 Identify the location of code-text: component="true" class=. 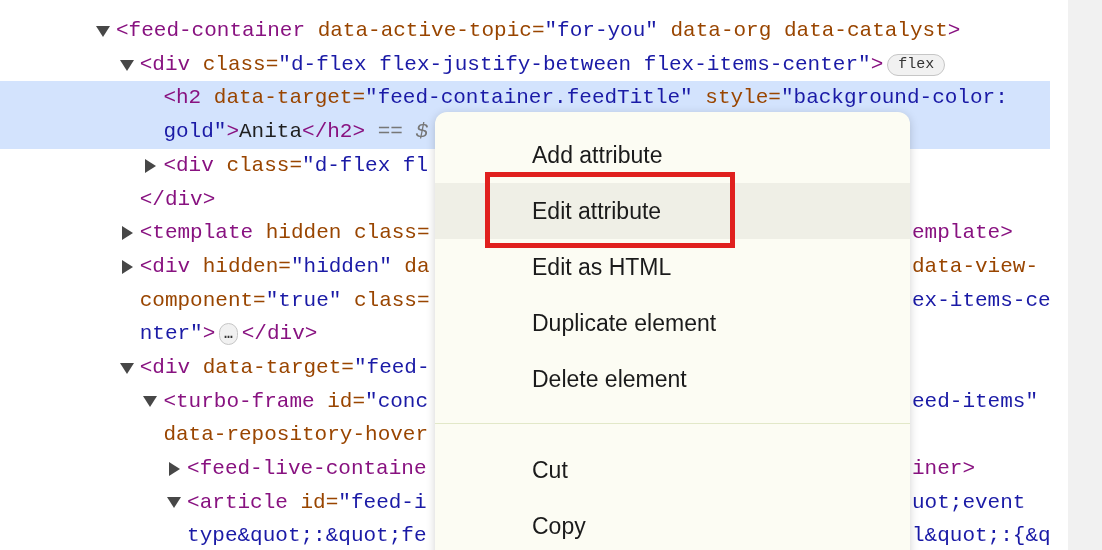
(284, 300).